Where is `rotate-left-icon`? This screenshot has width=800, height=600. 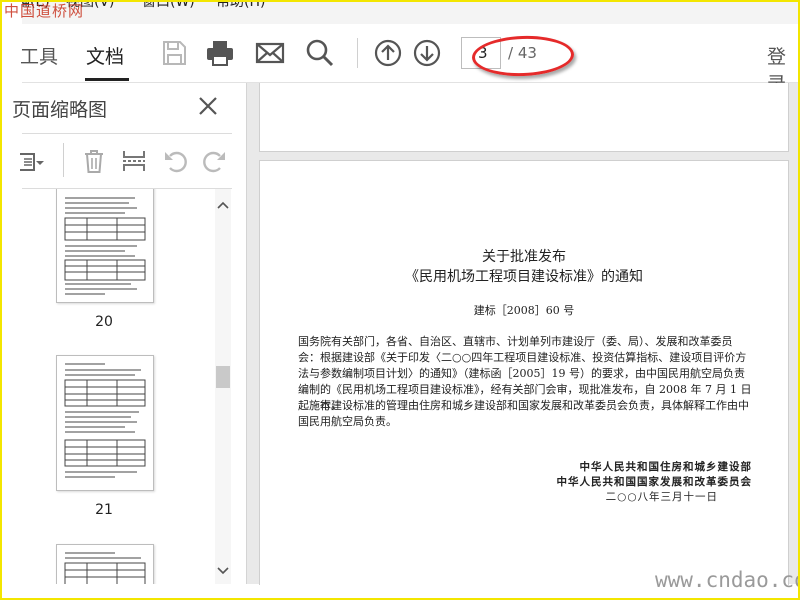
rotate-left-icon is located at coordinates (176, 161).